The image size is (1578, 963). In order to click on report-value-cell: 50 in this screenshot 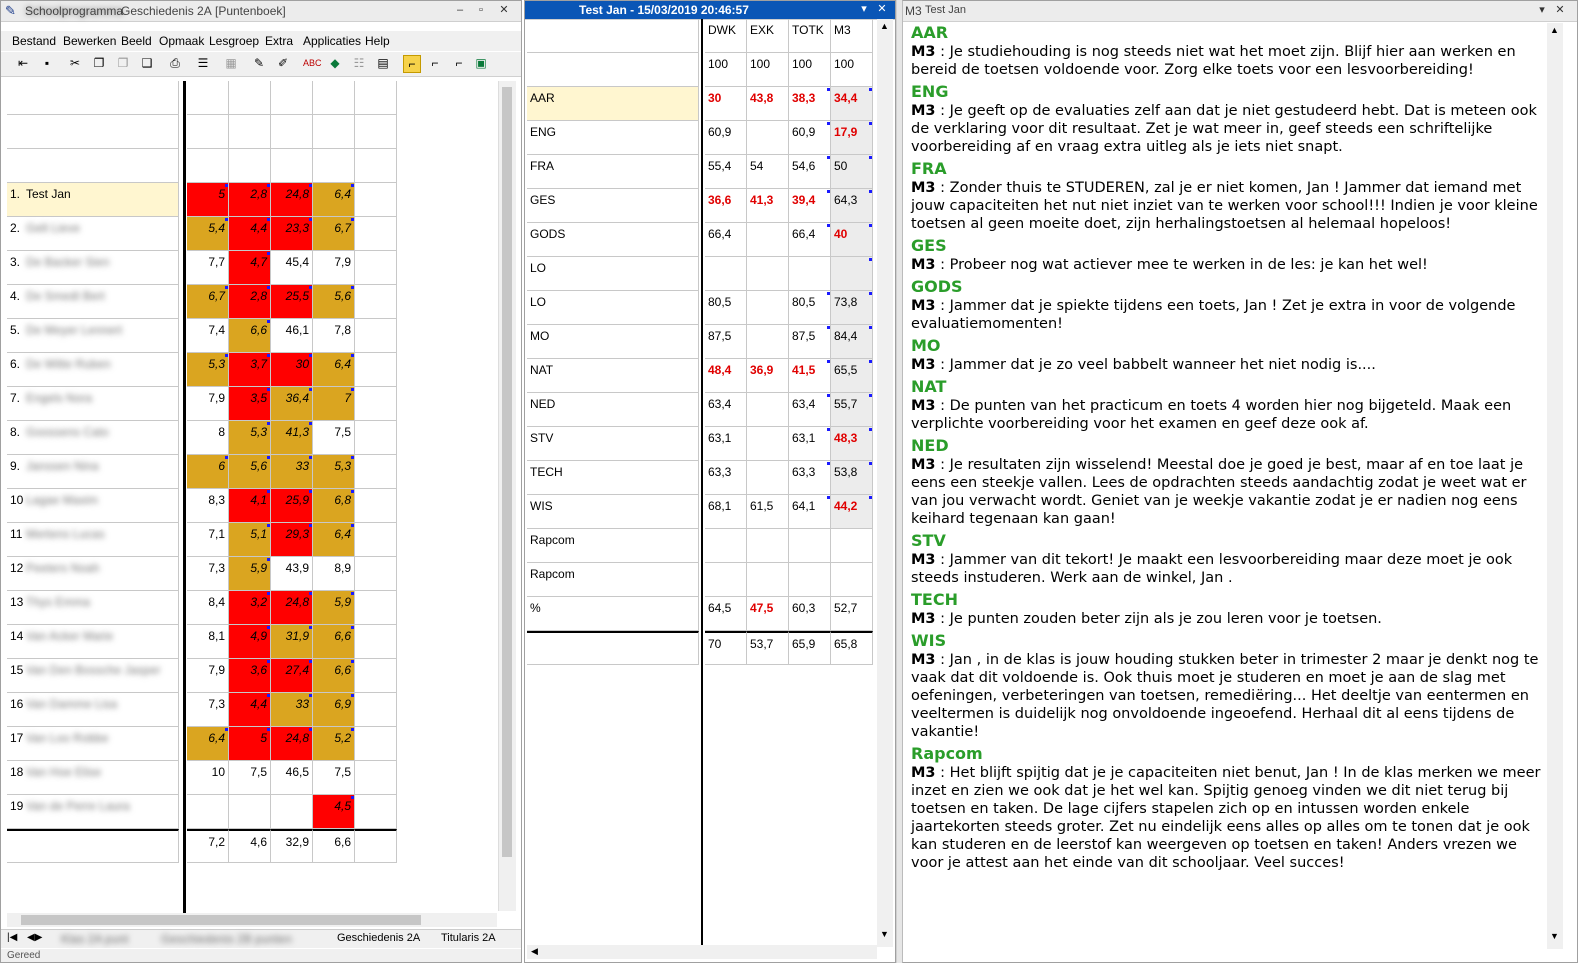, I will do `click(852, 172)`.